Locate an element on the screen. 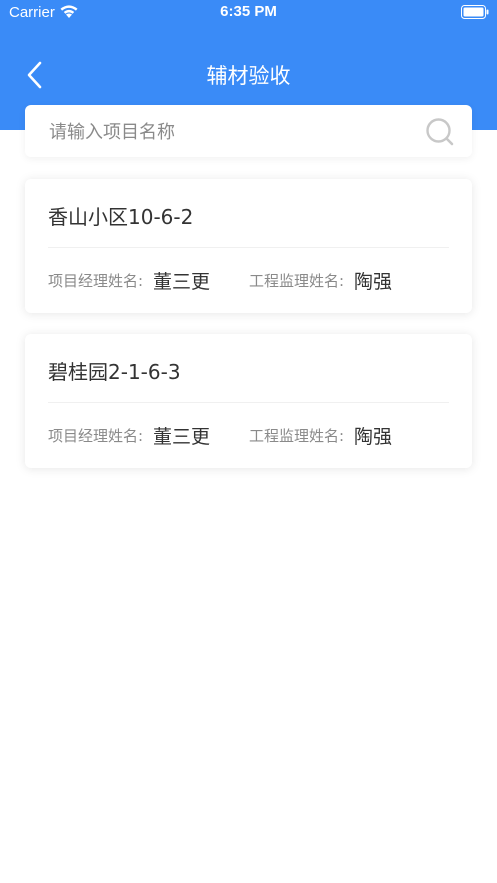 The image size is (497, 883). search-input is located at coordinates (229, 132).